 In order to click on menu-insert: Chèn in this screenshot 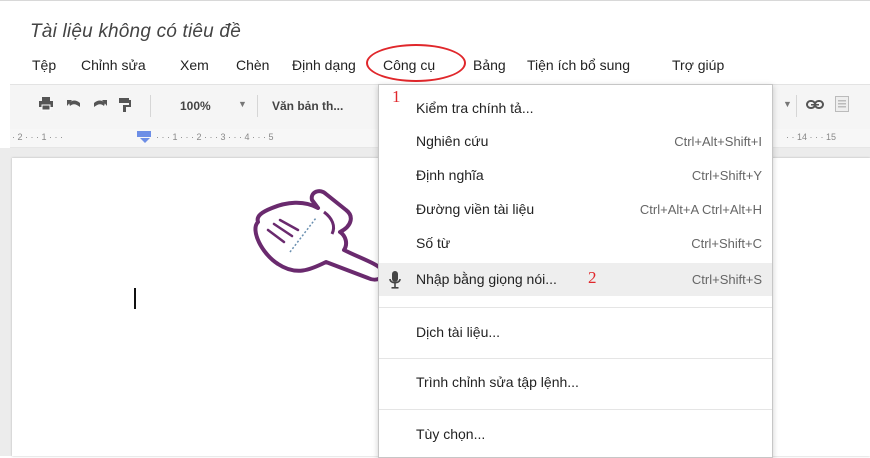, I will do `click(252, 65)`.